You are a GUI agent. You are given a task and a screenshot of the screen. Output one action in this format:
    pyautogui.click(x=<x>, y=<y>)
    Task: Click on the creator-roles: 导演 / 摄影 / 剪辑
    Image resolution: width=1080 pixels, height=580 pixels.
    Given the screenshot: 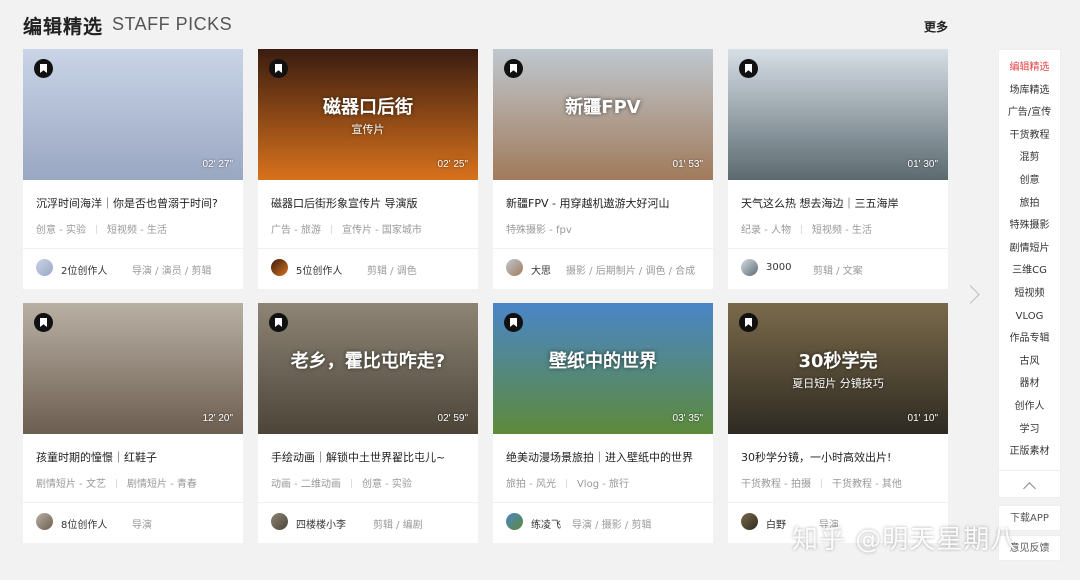 What is the action you would take?
    pyautogui.click(x=612, y=525)
    